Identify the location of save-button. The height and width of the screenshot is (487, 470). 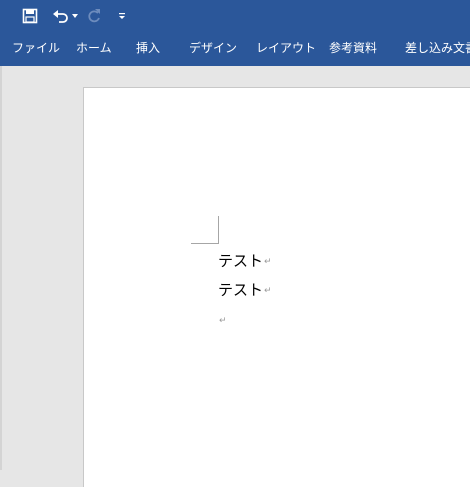
(30, 16).